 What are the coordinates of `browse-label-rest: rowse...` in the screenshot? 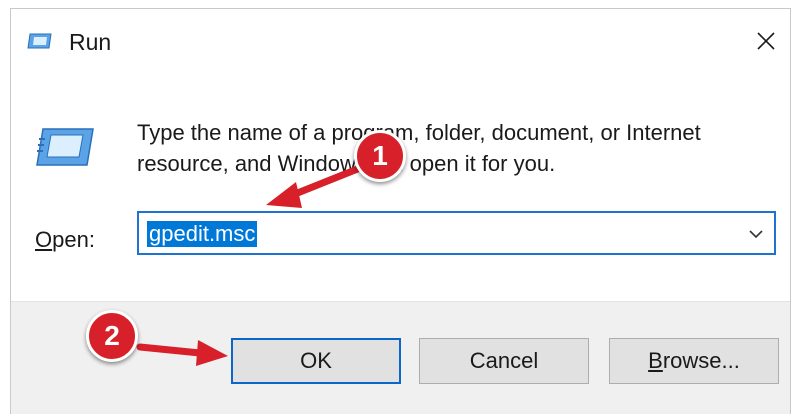 It's located at (701, 360).